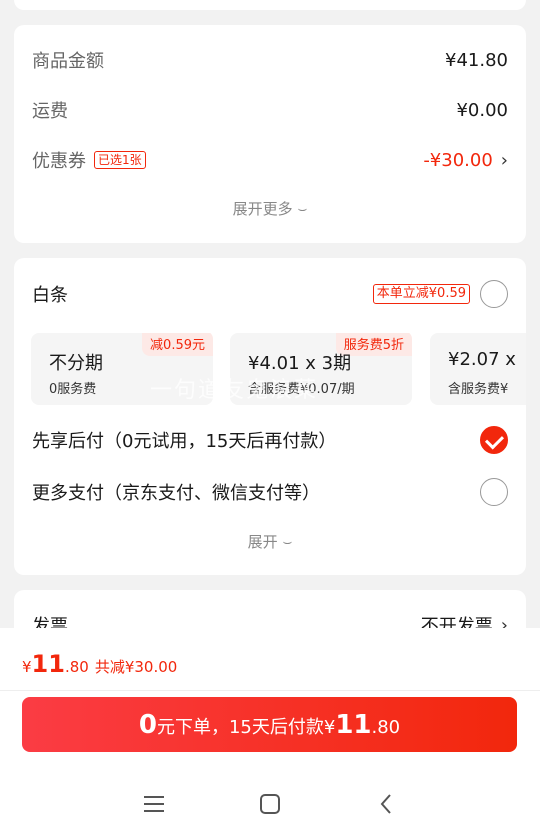  Describe the element at coordinates (482, 359) in the screenshot. I see `plan-title: ¥2.07 x` at that location.